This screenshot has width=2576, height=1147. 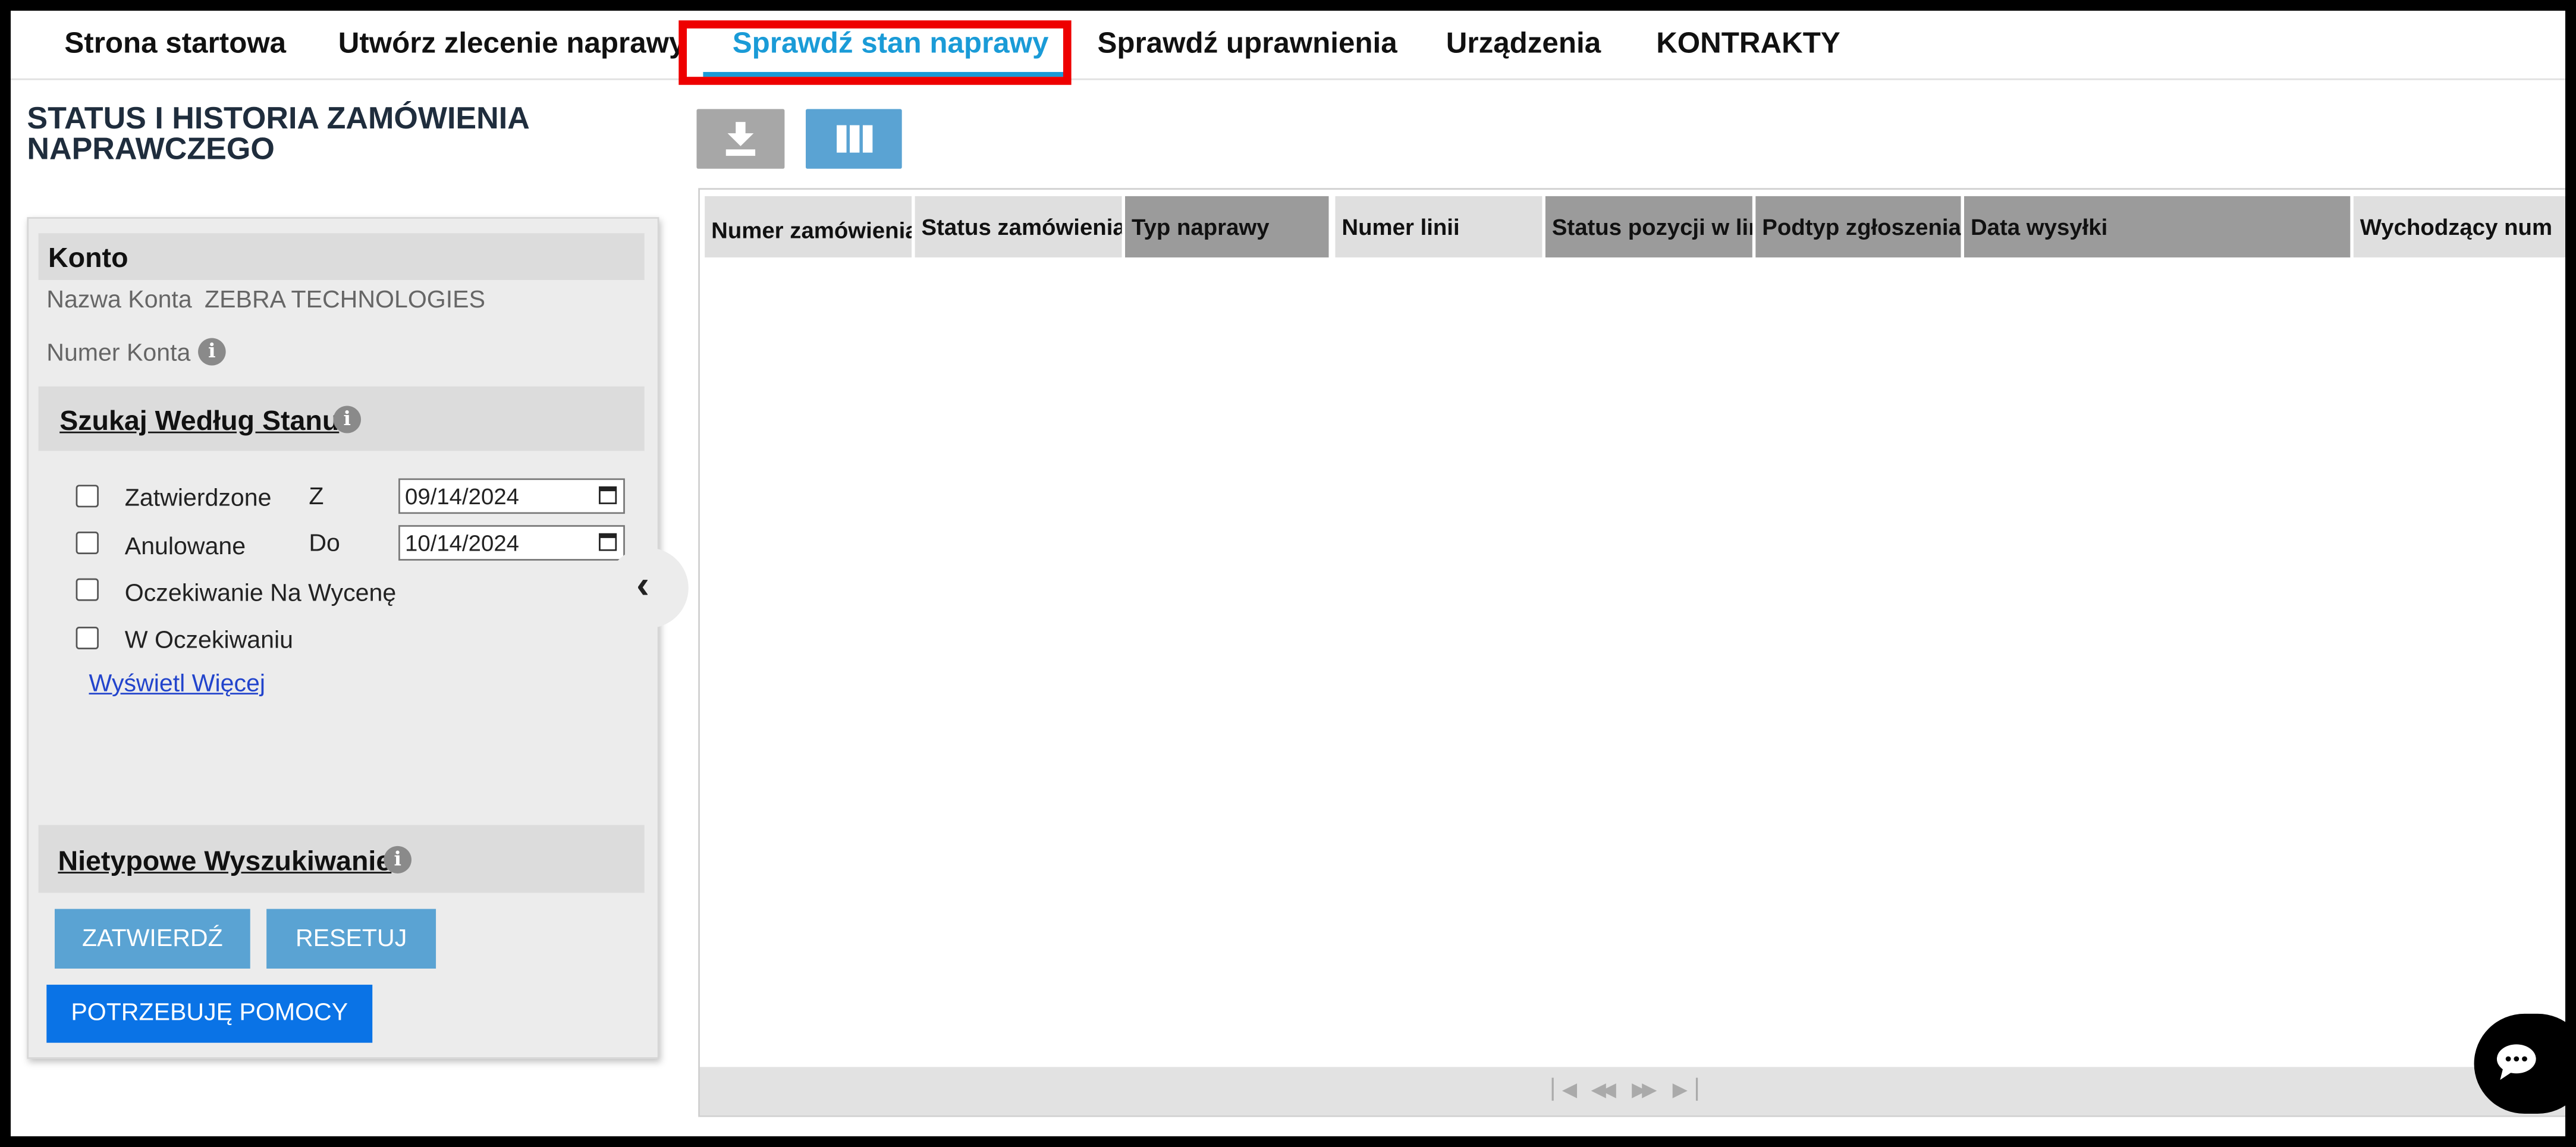 I want to click on date-to-input: 10/14/2024, so click(x=511, y=543).